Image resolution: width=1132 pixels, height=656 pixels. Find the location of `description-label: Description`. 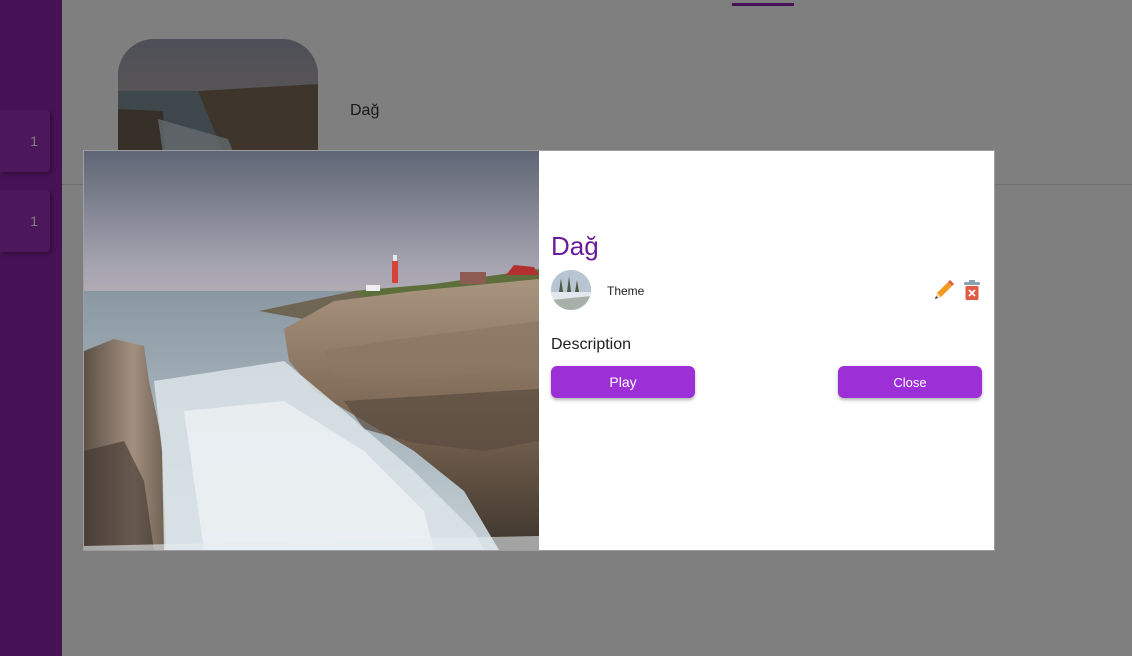

description-label: Description is located at coordinates (591, 344).